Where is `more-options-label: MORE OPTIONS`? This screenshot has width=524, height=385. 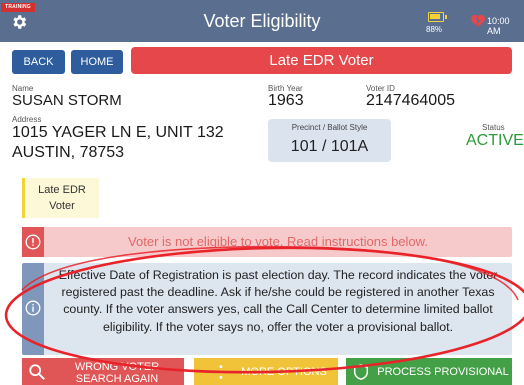 more-options-label: MORE OPTIONS is located at coordinates (284, 372).